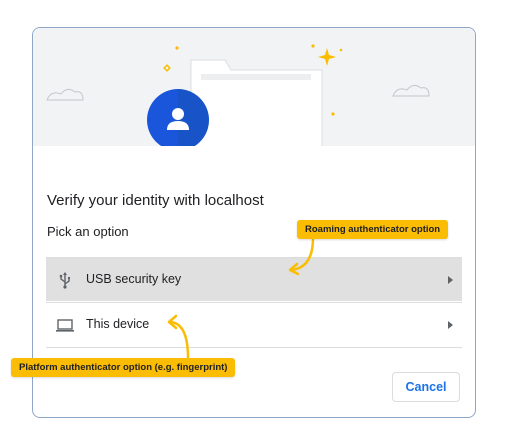  Describe the element at coordinates (118, 324) in the screenshot. I see `option-label: This device` at that location.